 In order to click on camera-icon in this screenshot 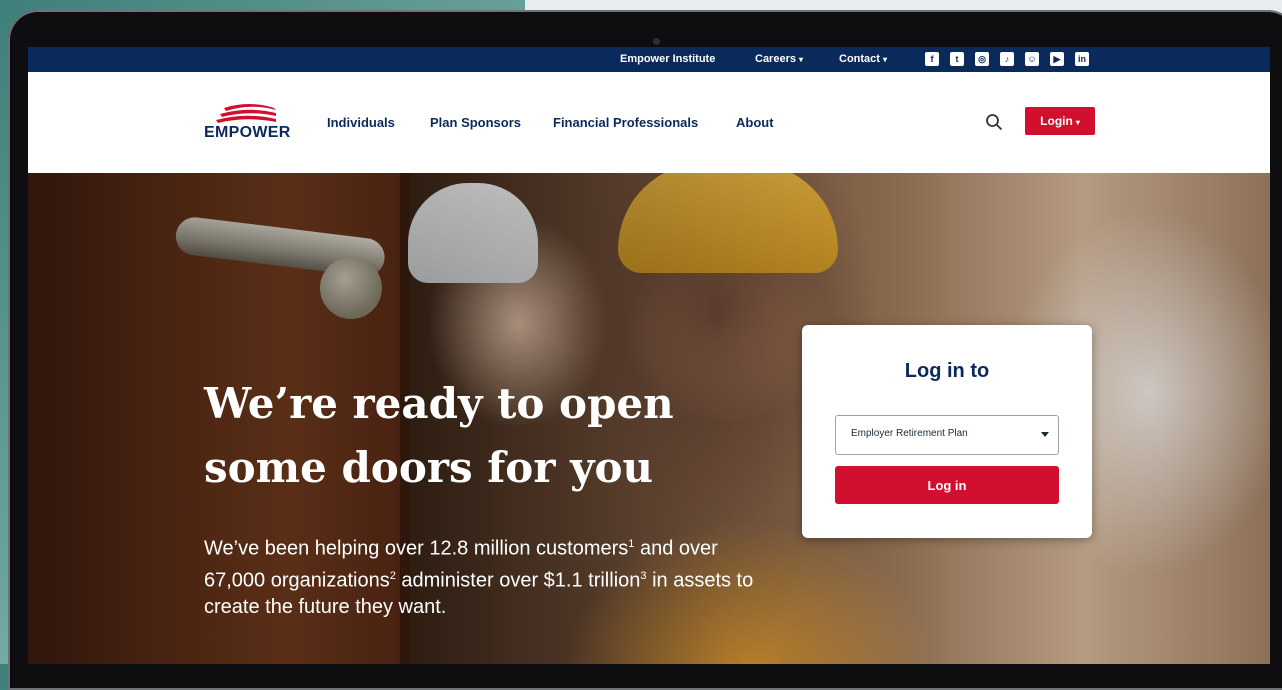, I will do `click(656, 41)`.